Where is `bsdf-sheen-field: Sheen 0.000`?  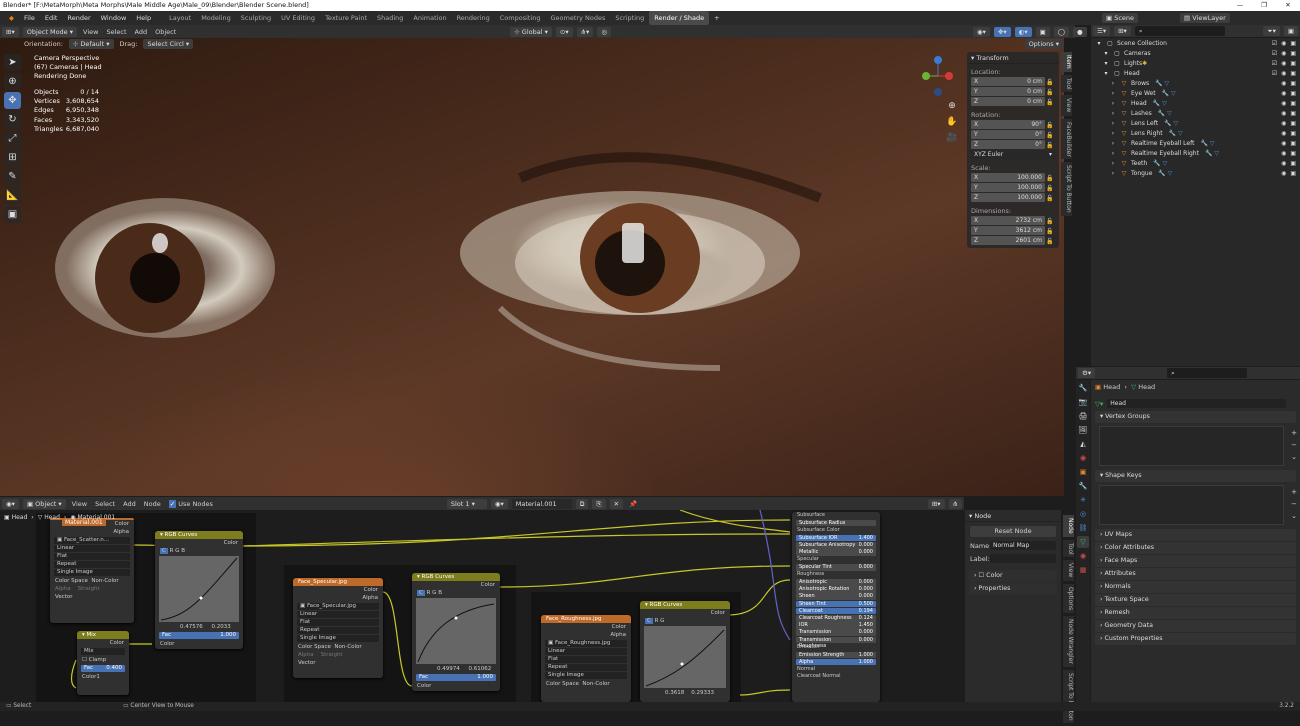
bsdf-sheen-field: Sheen 0.000 is located at coordinates (836, 597).